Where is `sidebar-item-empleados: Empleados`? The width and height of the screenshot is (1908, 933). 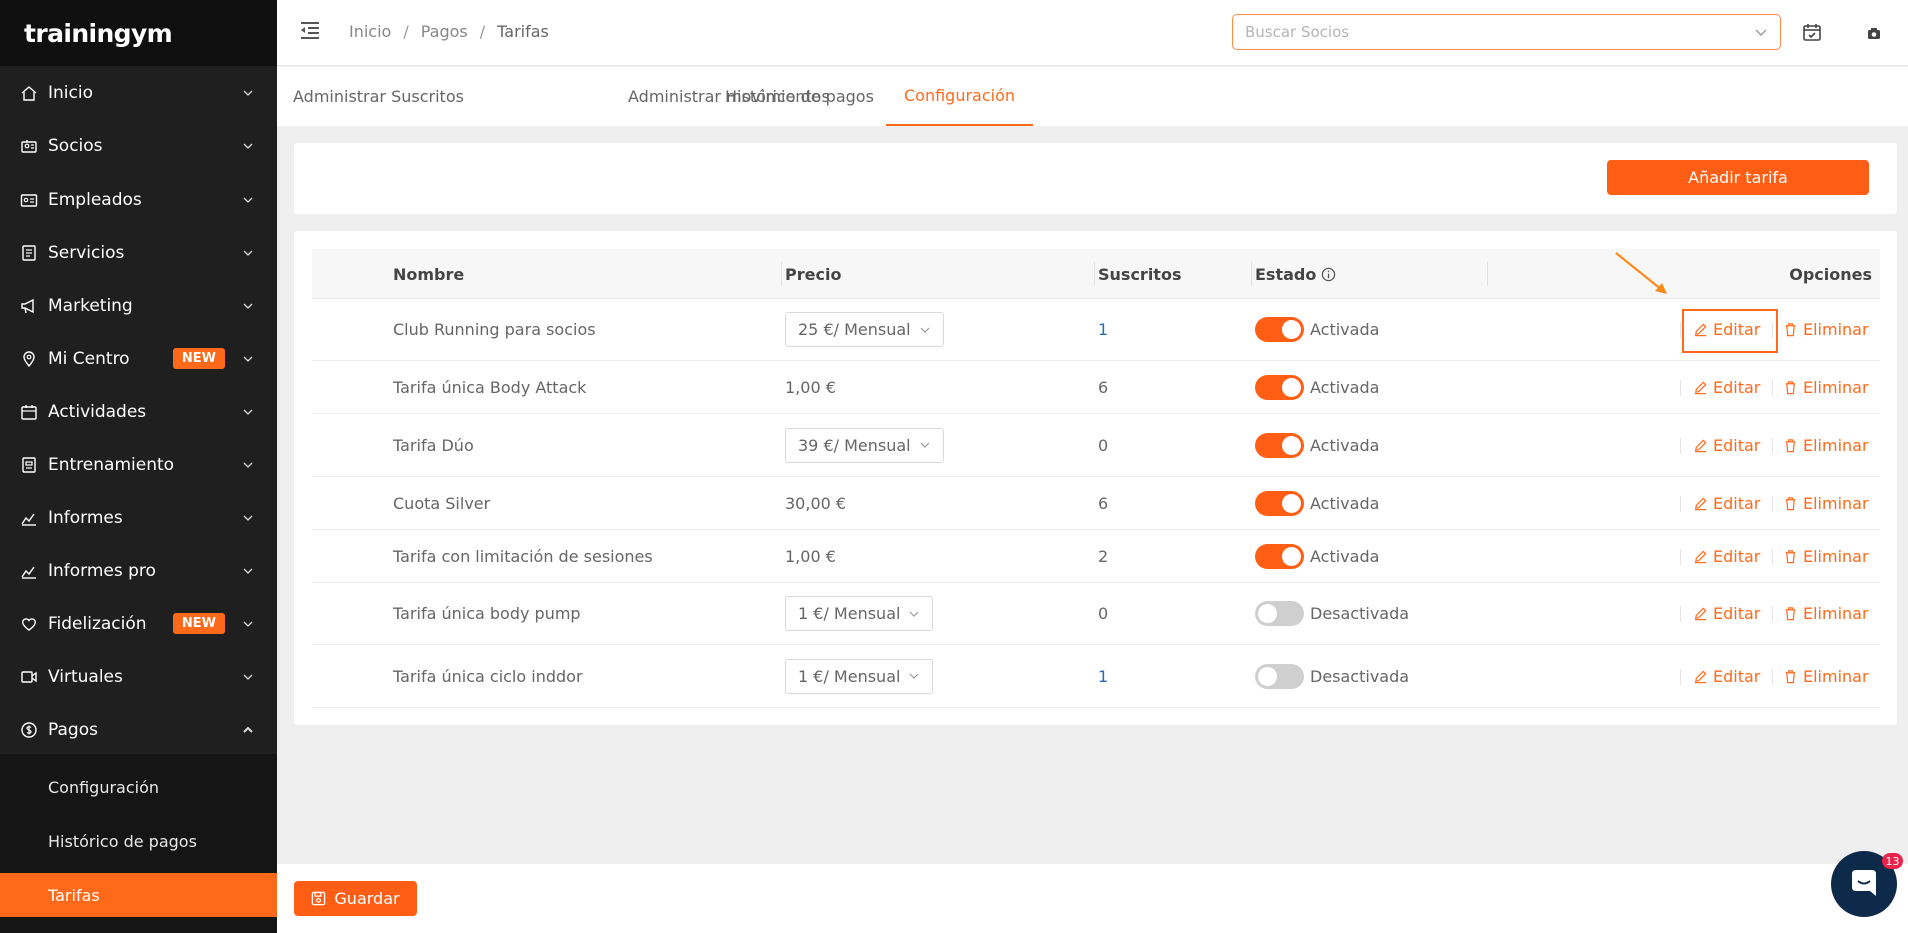
sidebar-item-empleados: Empleados is located at coordinates (138, 199).